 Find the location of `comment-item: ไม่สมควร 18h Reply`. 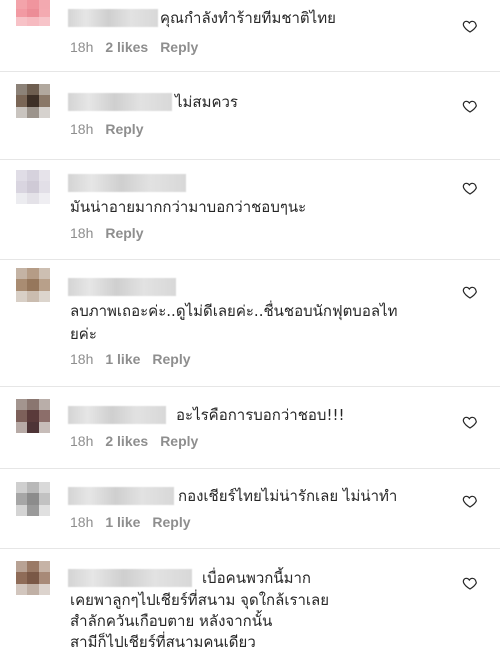

comment-item: ไม่สมควร 18h Reply is located at coordinates (250, 116).